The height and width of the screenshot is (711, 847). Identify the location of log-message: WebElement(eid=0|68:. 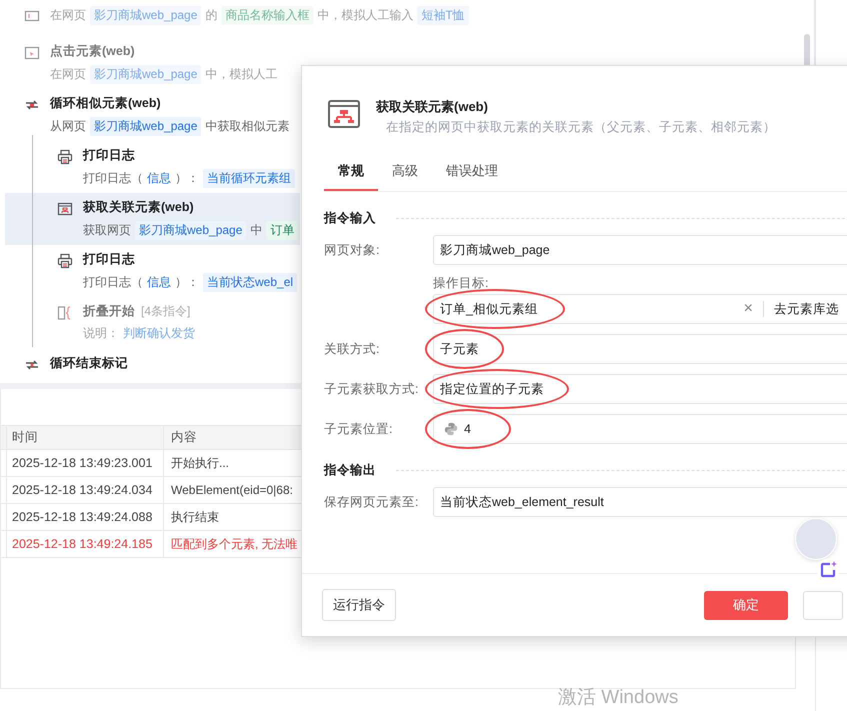
(231, 490).